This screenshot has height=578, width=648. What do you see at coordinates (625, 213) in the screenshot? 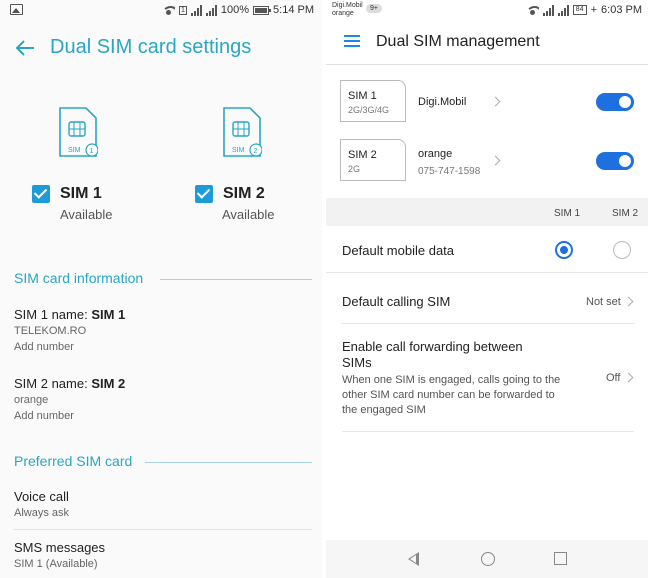
I see `column-sim-2: SIM 2` at bounding box center [625, 213].